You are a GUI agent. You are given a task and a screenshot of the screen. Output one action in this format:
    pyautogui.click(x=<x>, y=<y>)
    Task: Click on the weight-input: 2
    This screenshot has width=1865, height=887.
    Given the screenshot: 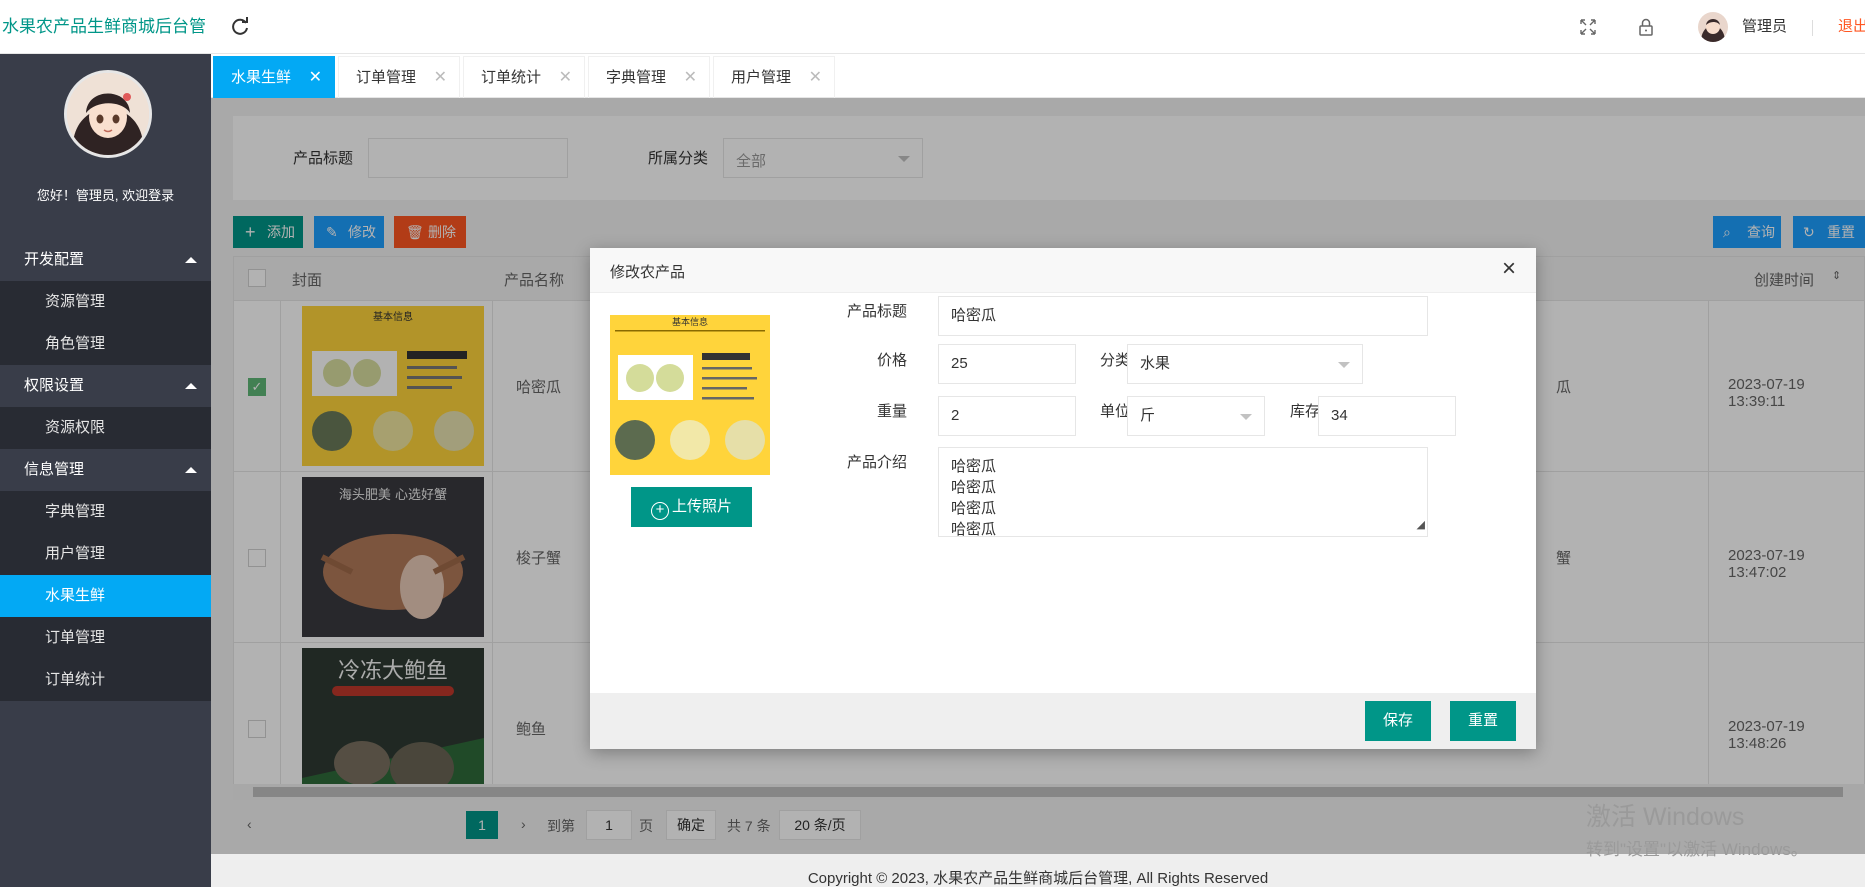 What is the action you would take?
    pyautogui.click(x=1007, y=416)
    